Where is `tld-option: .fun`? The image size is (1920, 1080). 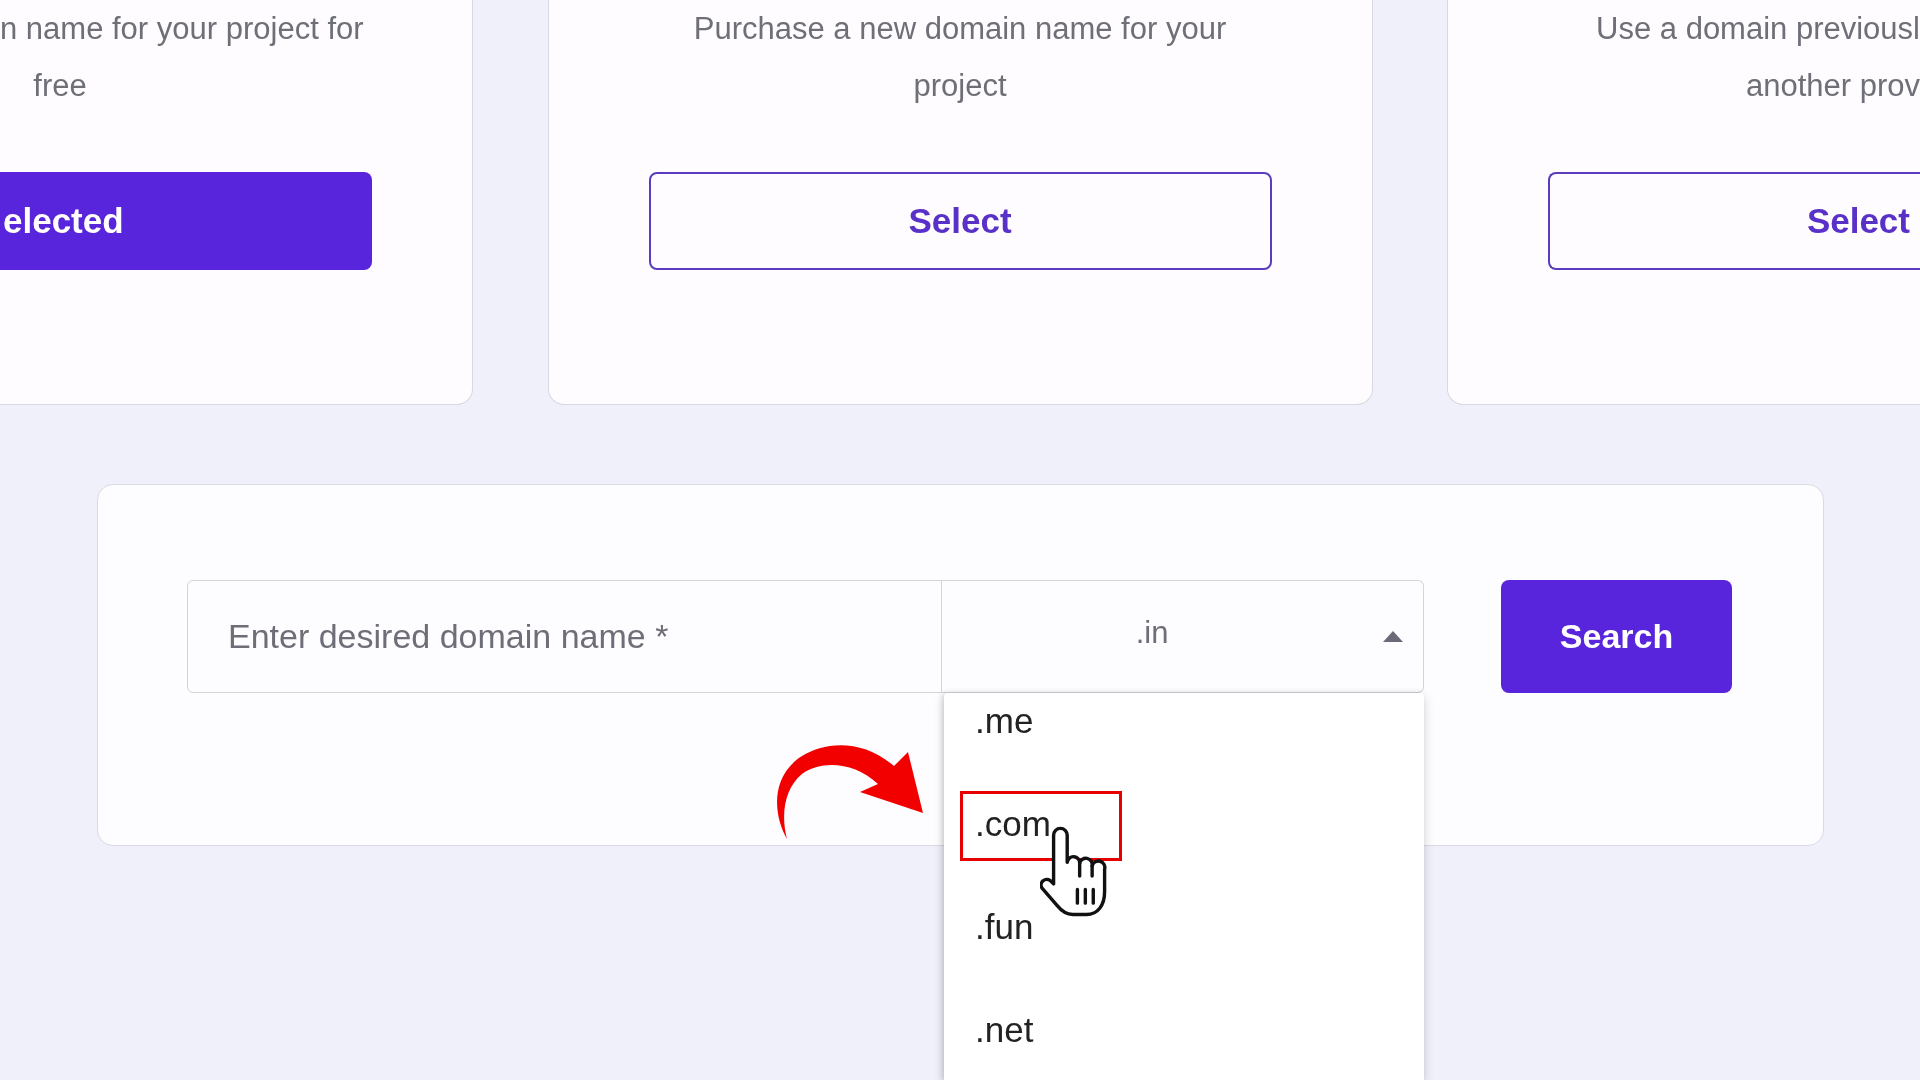 tld-option: .fun is located at coordinates (1184, 927).